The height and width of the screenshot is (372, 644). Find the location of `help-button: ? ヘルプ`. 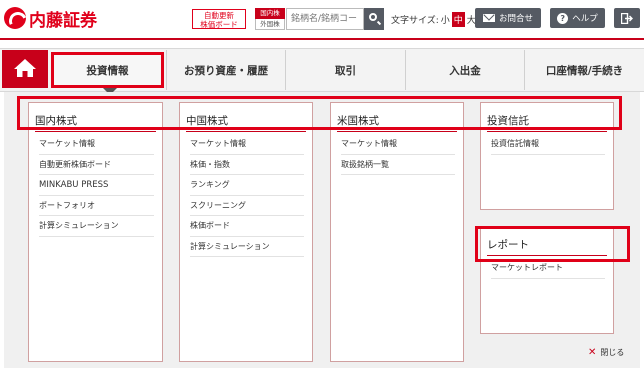

help-button: ? ヘルプ is located at coordinates (577, 18).